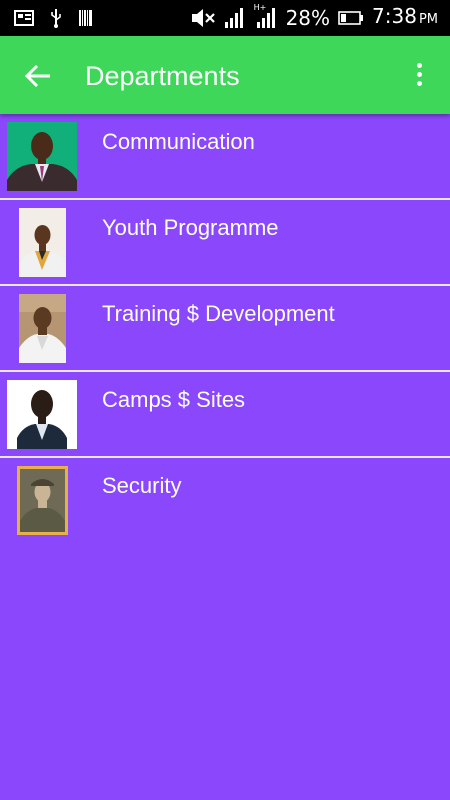 The width and height of the screenshot is (450, 800). Describe the element at coordinates (308, 18) in the screenshot. I see `battery-percent: 28%` at that location.